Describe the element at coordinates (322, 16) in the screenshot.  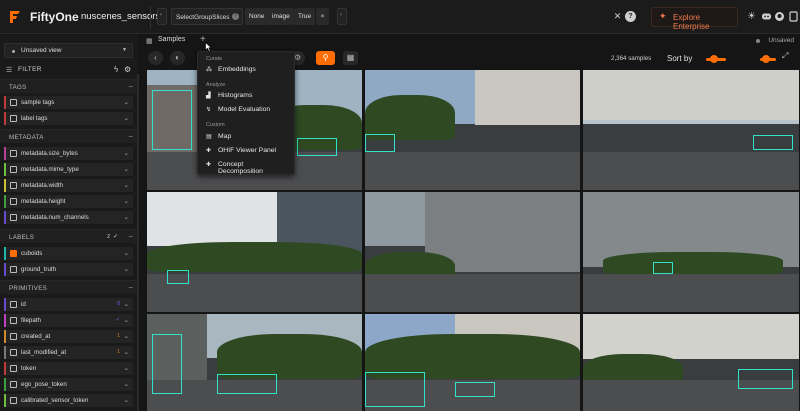
I see `close-operator-icon: ×` at that location.